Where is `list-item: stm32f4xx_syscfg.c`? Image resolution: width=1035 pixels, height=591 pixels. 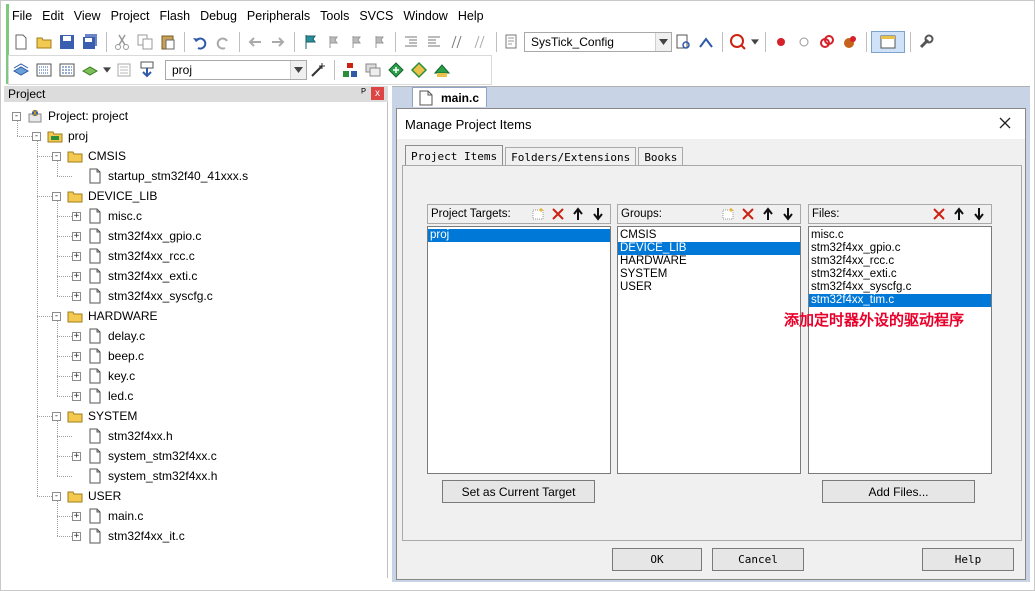
list-item: stm32f4xx_syscfg.c is located at coordinates (900, 287).